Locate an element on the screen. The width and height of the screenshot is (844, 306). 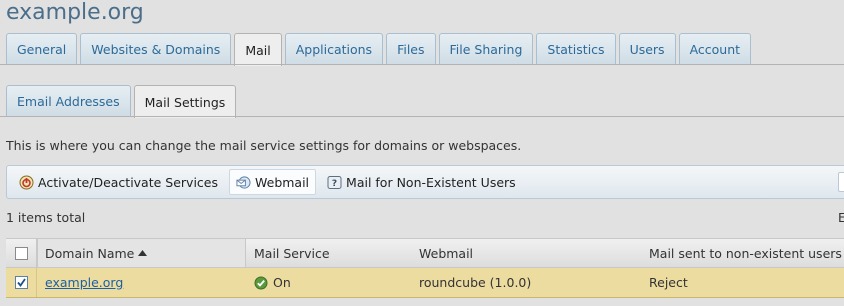
header-webmail: Webmail is located at coordinates (446, 253).